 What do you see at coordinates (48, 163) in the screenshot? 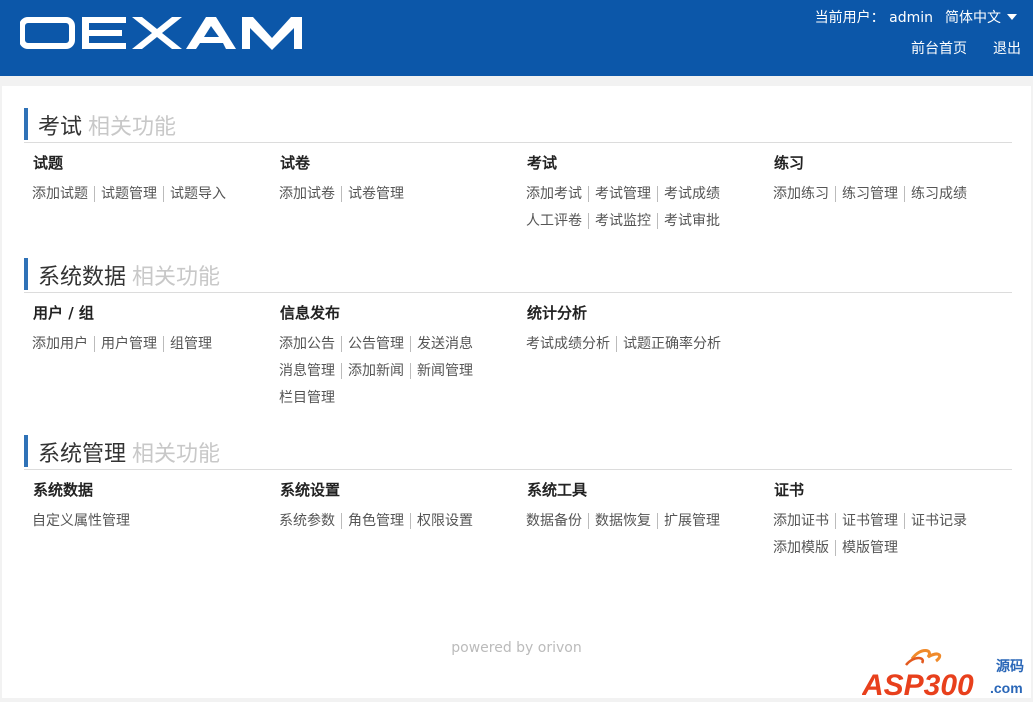
I see `group-title: 试题` at bounding box center [48, 163].